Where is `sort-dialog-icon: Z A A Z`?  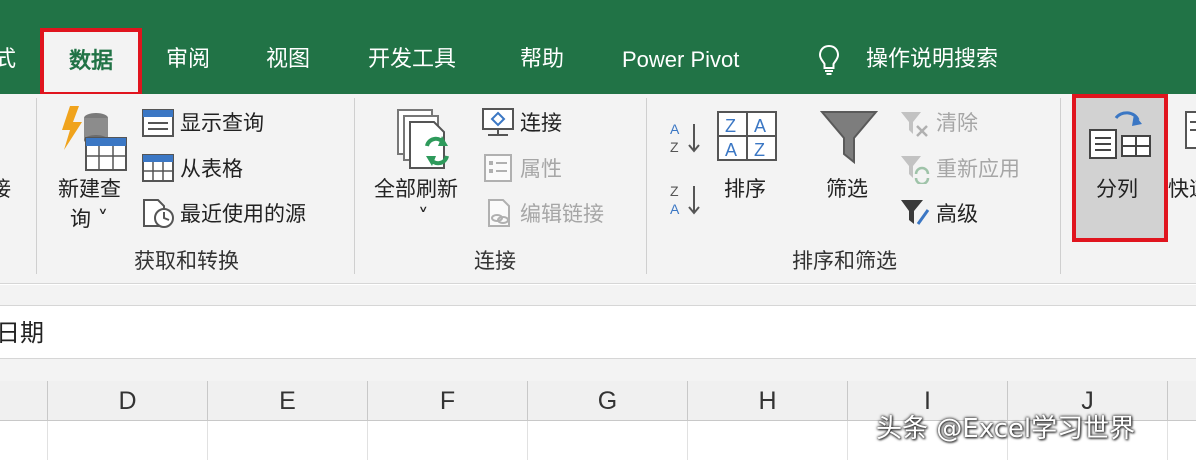 sort-dialog-icon: Z A A Z is located at coordinates (747, 136).